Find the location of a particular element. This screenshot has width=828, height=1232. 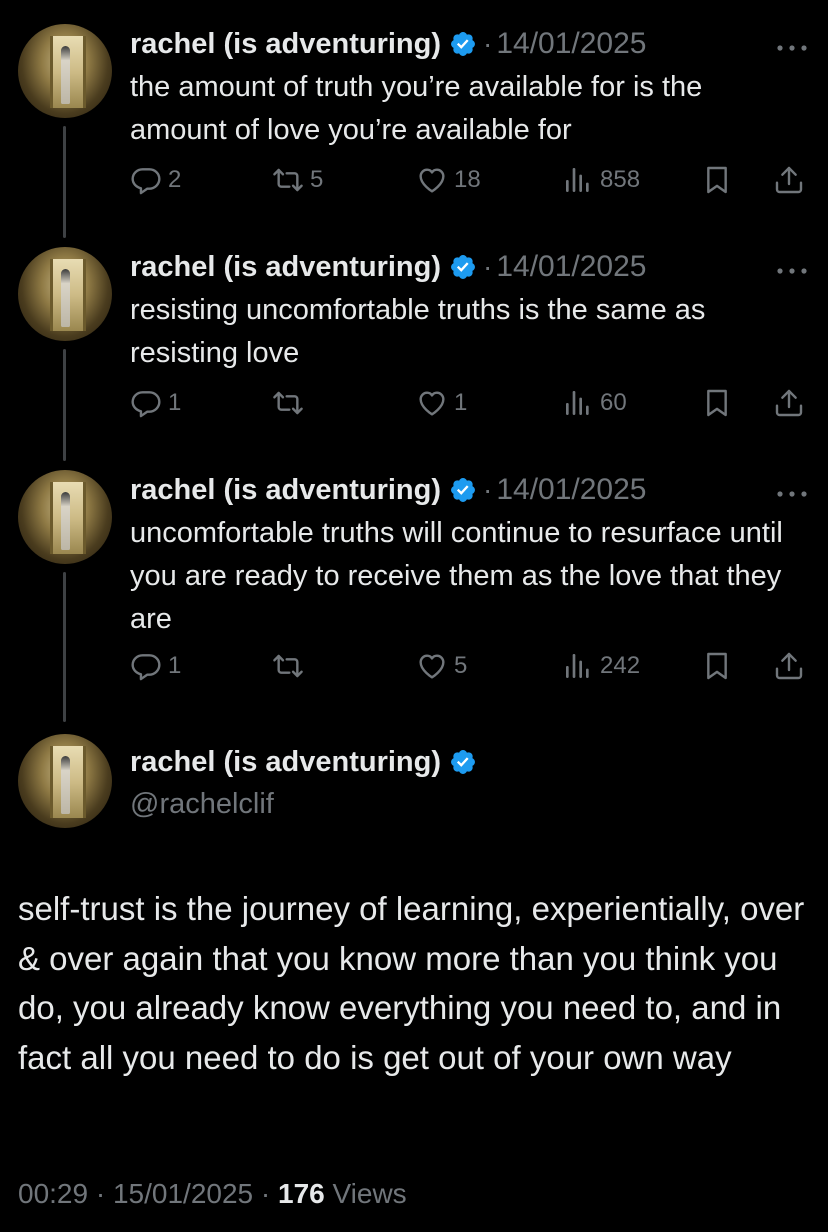

like-count: 18 is located at coordinates (467, 179).